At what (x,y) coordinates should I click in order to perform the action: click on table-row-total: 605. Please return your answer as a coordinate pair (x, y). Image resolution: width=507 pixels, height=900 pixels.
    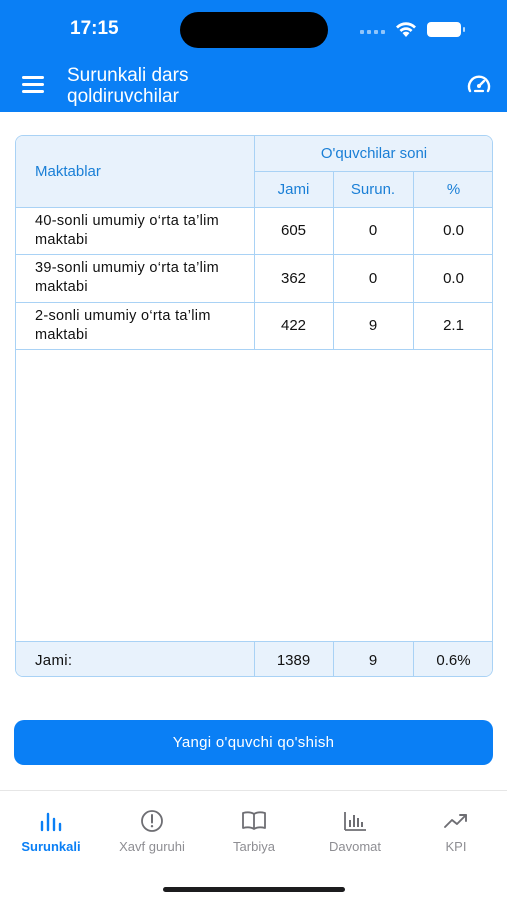
    Looking at the image, I should click on (293, 230).